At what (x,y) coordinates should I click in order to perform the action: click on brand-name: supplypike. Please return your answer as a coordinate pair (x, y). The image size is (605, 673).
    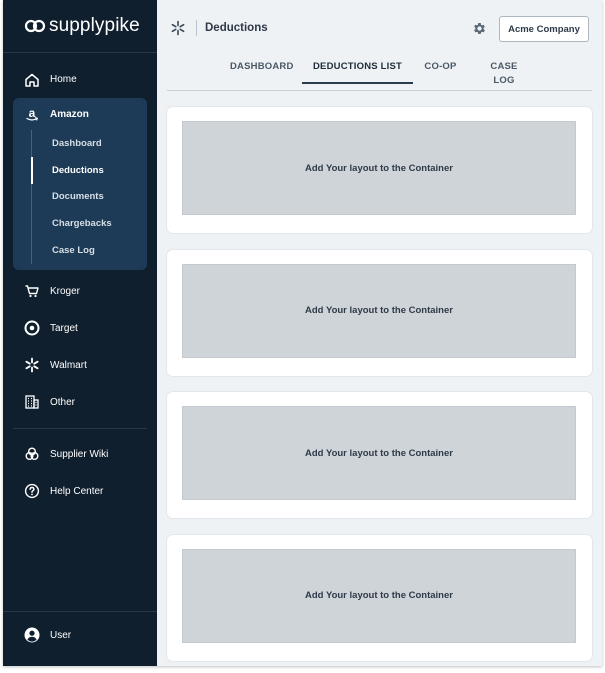
    Looking at the image, I should click on (94, 25).